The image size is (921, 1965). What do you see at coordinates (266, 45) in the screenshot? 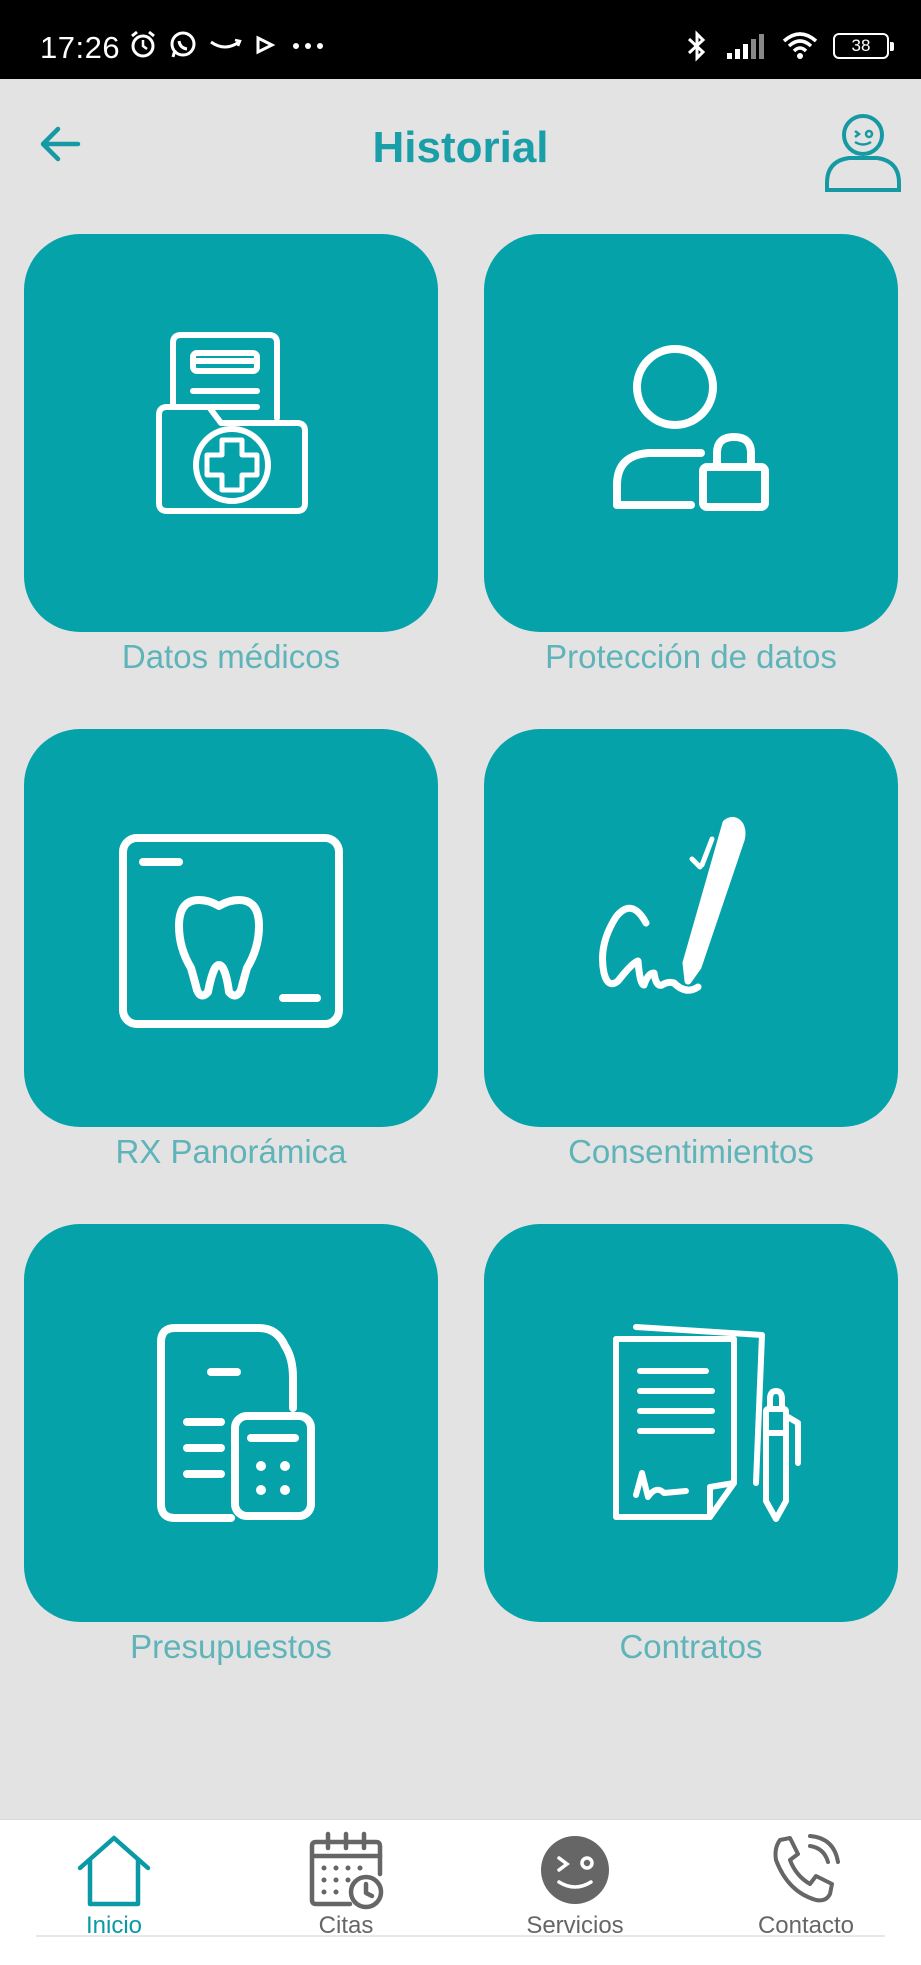
I see `play-icon` at bounding box center [266, 45].